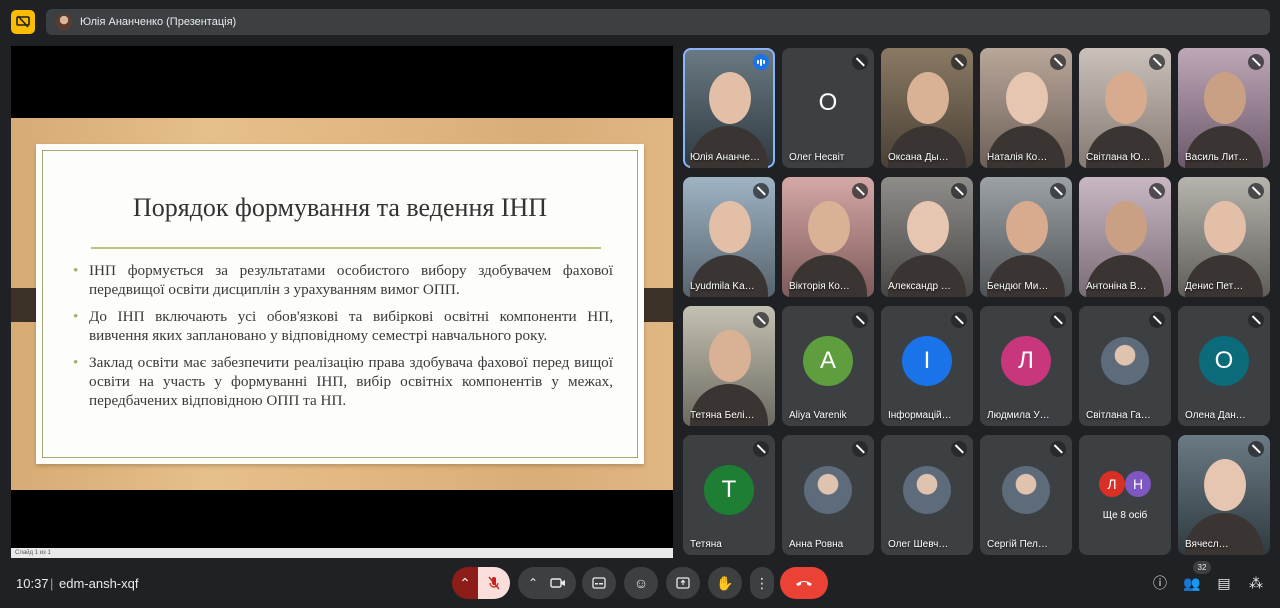  I want to click on participant-tile: Л Н Ще 8 осіб, so click(1125, 495).